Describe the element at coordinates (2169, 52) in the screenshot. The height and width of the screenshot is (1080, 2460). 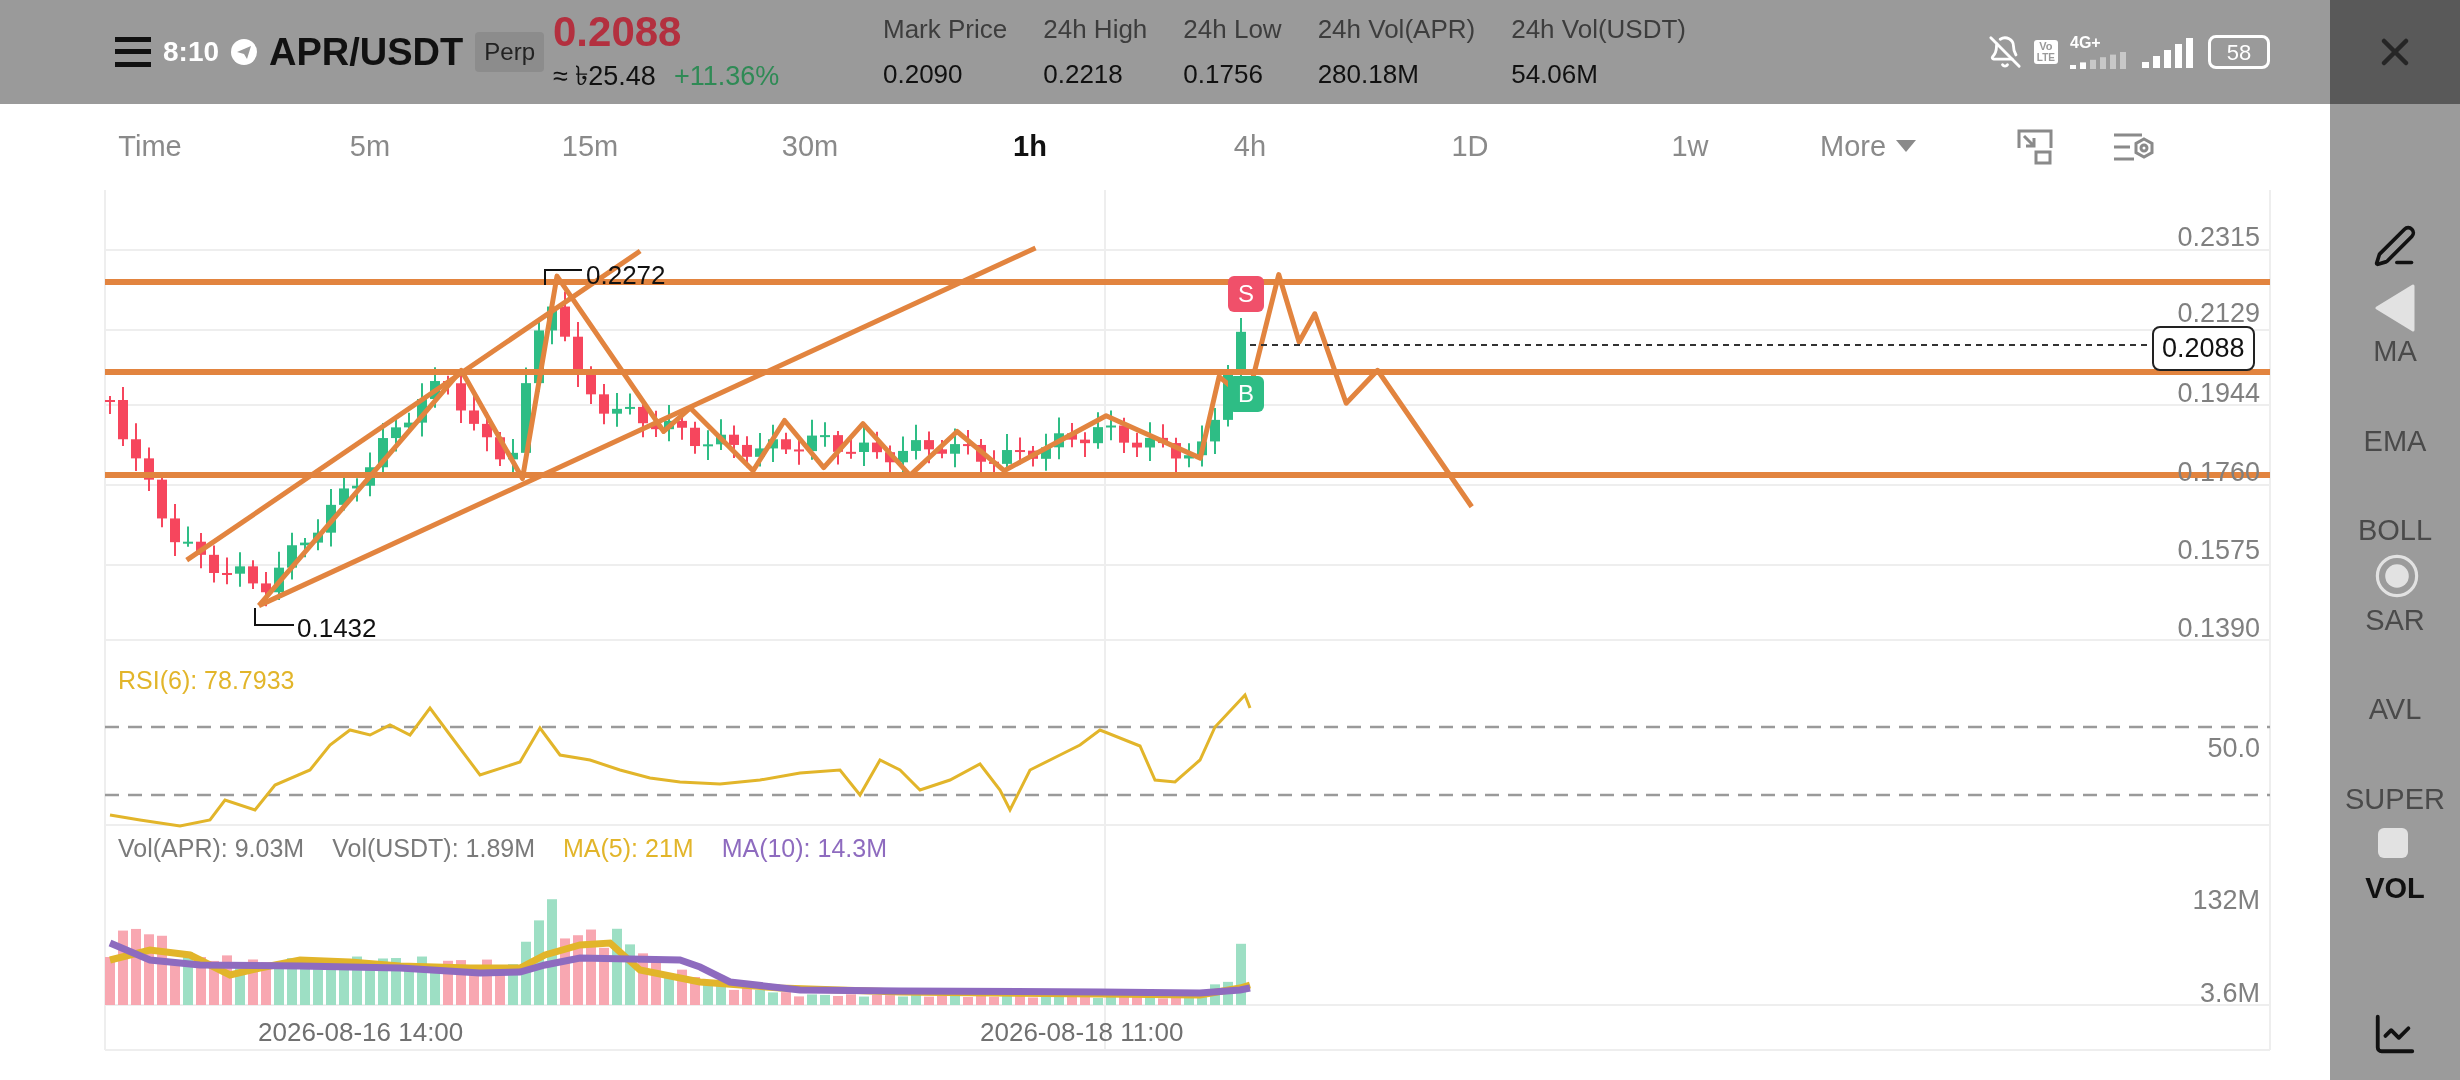
I see `signal-icon` at that location.